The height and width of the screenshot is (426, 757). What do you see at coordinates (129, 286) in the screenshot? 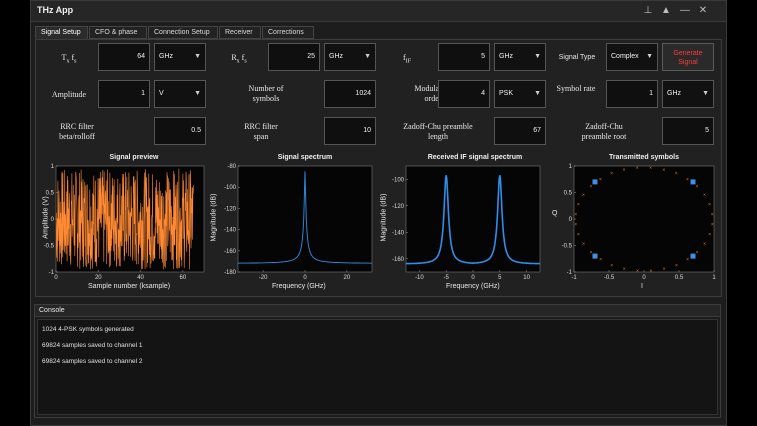
I see `preview-xlabel: Sample number (ksample)` at bounding box center [129, 286].